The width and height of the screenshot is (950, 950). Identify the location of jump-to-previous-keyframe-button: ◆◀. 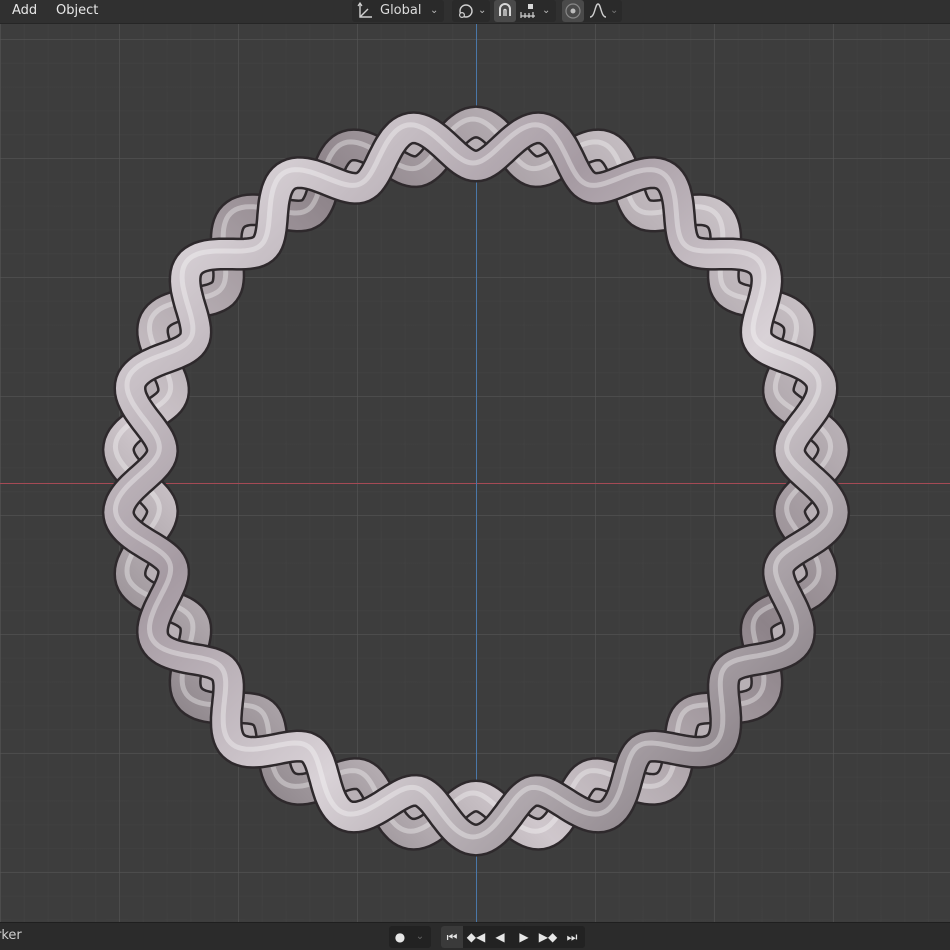
(476, 937).